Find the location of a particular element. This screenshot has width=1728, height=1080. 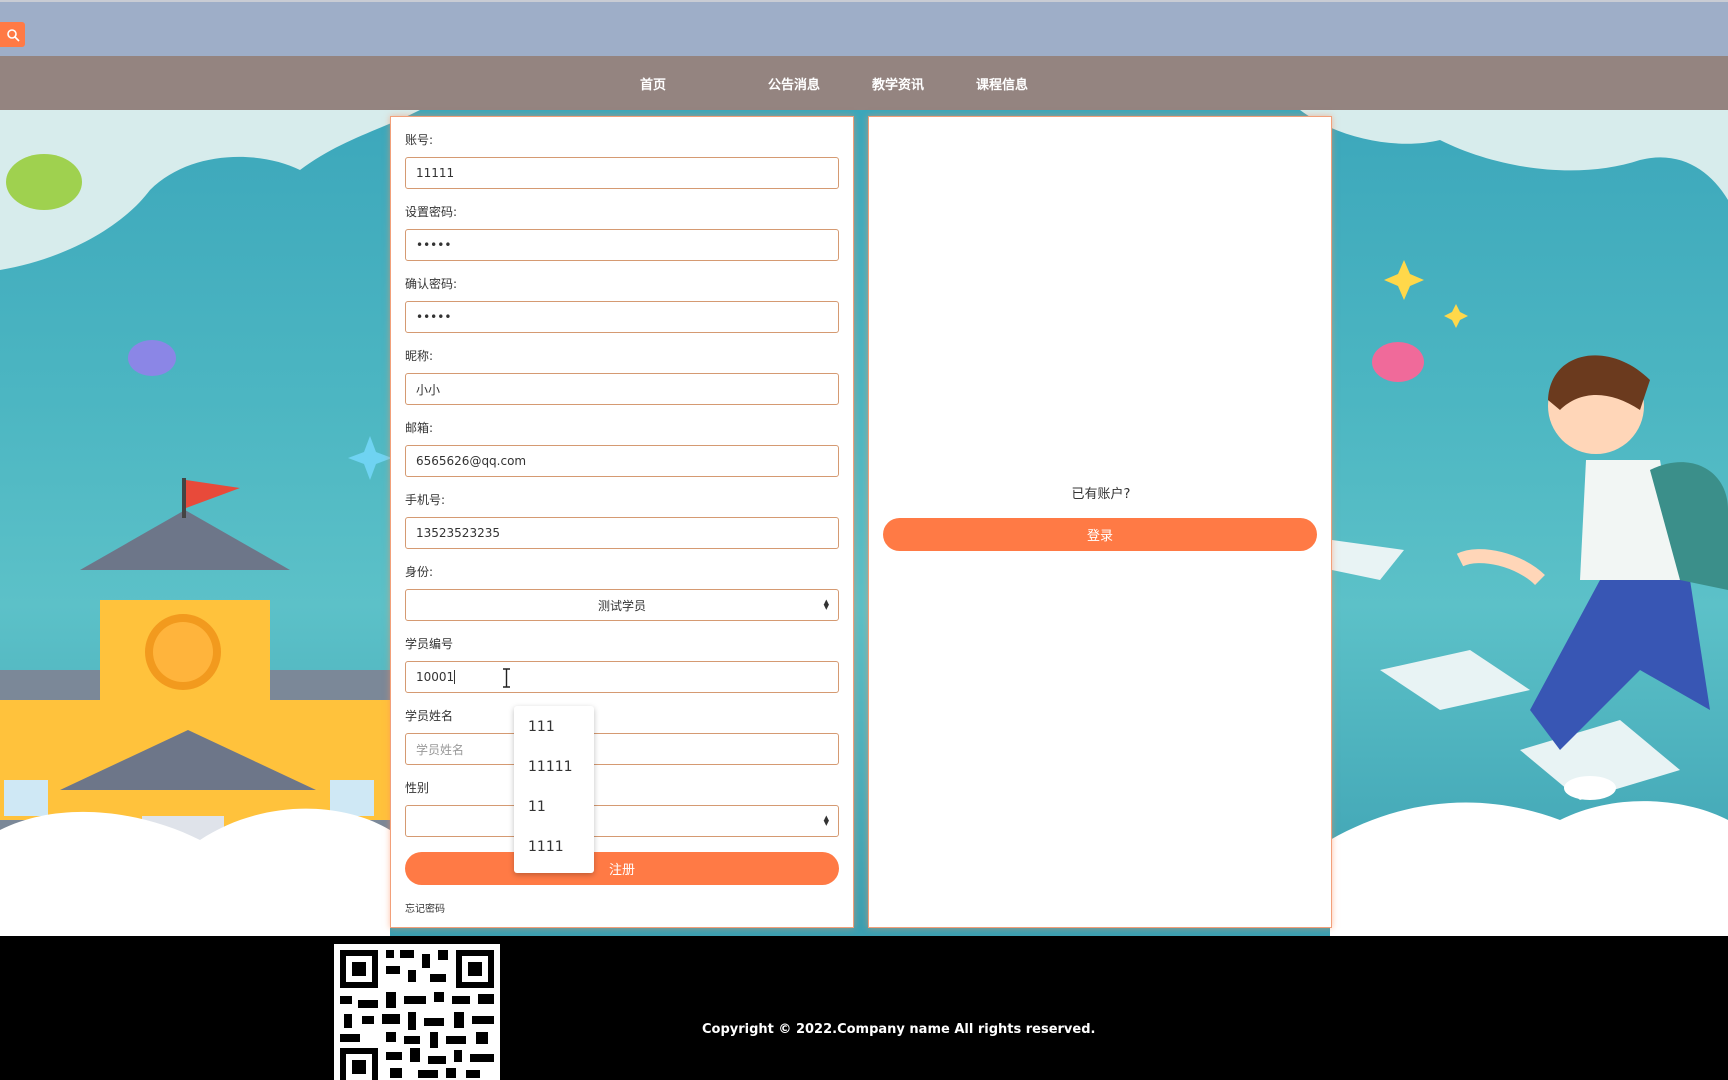

email-value: 6565626@qq.com is located at coordinates (471, 461).